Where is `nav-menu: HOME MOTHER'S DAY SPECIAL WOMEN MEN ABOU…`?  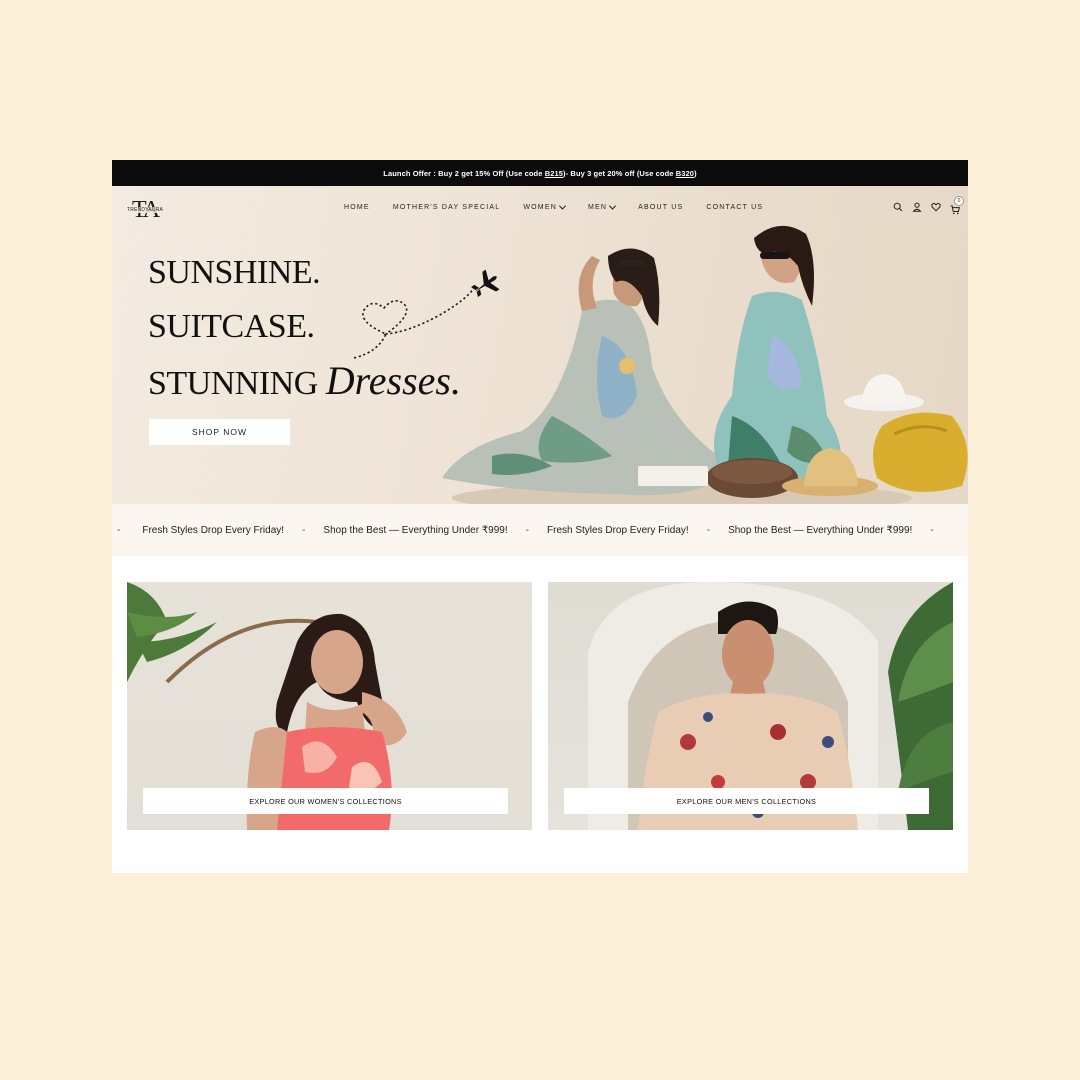
nav-menu: HOME MOTHER'S DAY SPECIAL WOMEN MEN ABOU… is located at coordinates (565, 206).